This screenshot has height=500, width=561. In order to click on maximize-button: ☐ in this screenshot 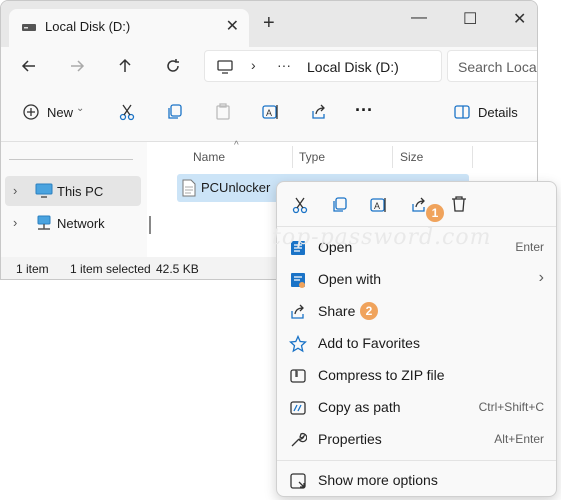, I will do `click(470, 19)`.